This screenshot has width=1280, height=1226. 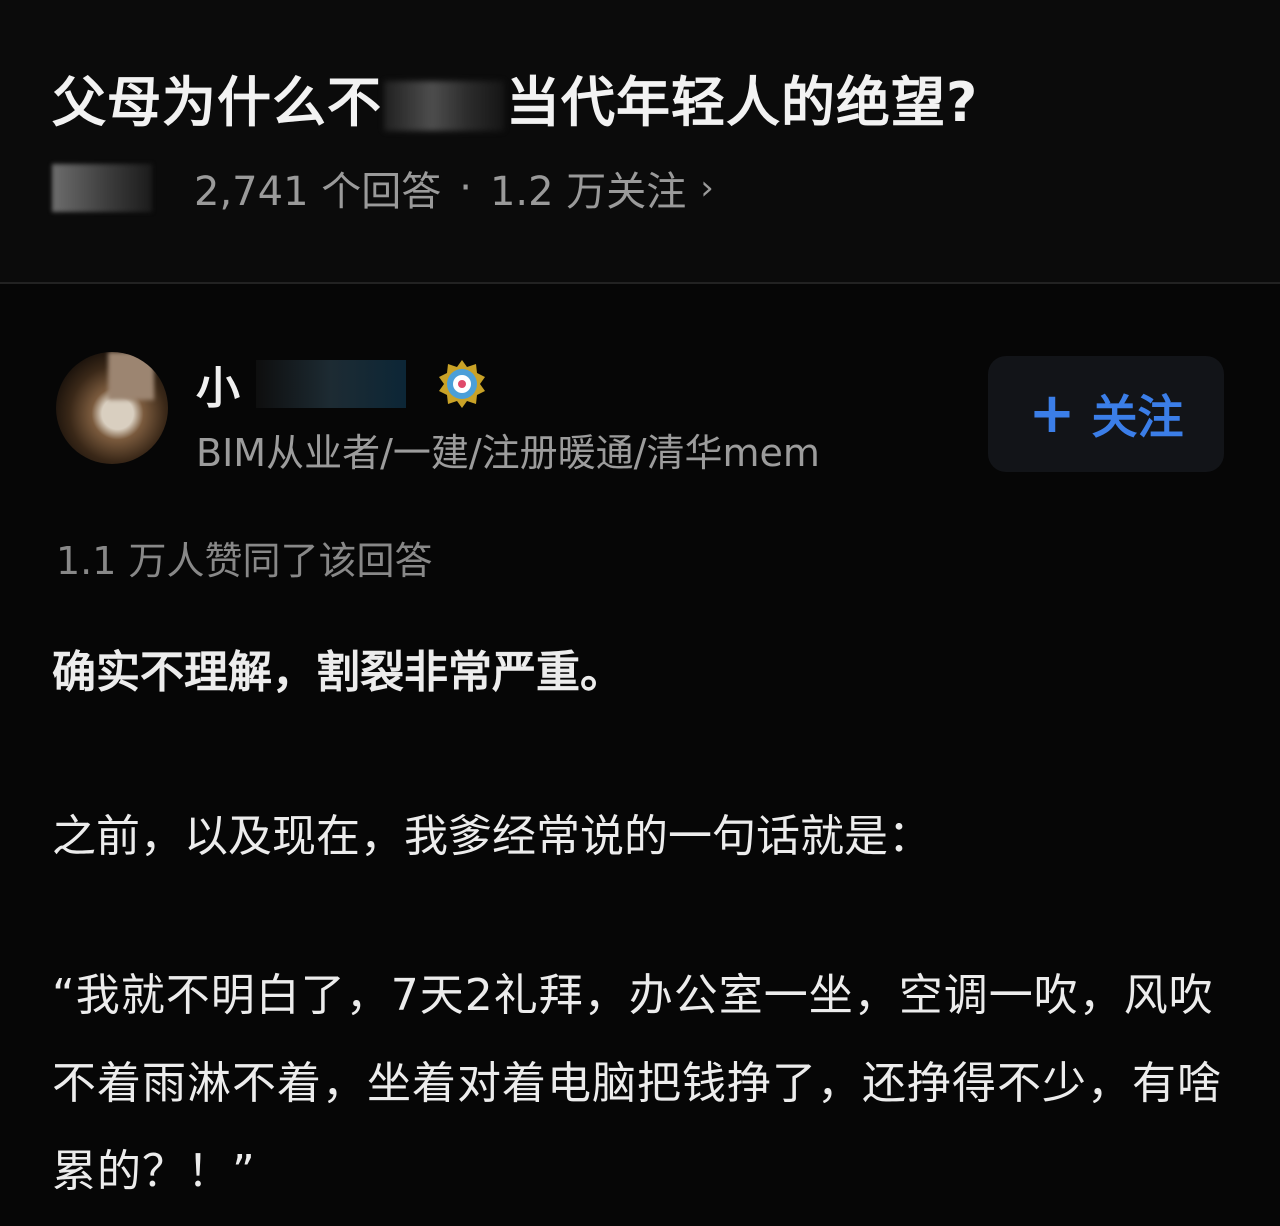 What do you see at coordinates (492, 836) in the screenshot?
I see `answer-paragraph-2: 之前，以及现在，我爹经常说的一句话就是：` at bounding box center [492, 836].